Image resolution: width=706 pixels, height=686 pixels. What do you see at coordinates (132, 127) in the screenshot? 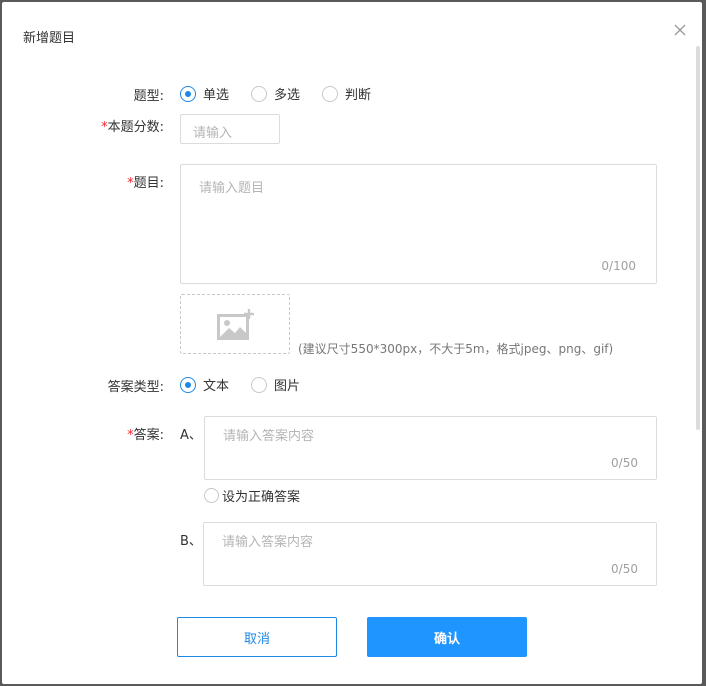
I see `score-label: *本题分数:` at bounding box center [132, 127].